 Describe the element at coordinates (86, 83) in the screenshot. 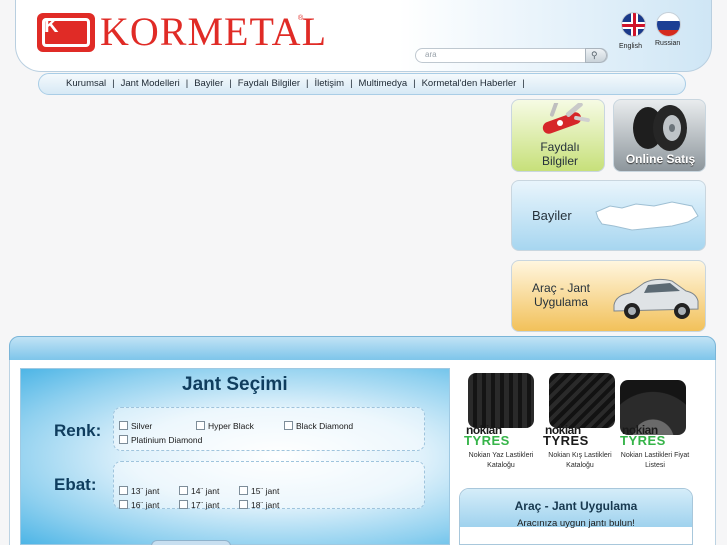

I see `nav-item-kurumsal: Kurumsal` at that location.